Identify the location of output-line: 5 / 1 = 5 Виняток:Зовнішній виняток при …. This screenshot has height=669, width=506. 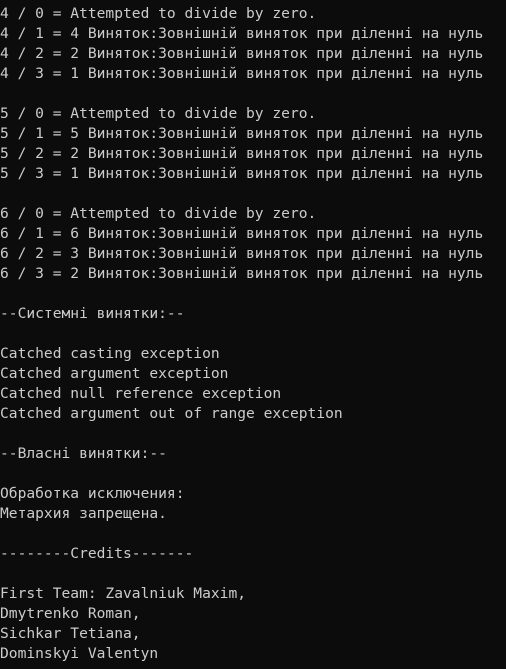
(242, 133).